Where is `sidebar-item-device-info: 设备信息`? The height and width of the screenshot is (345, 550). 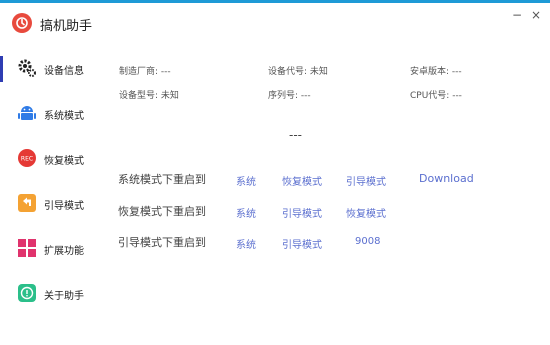
sidebar-item-device-info: 设备信息 is located at coordinates (50, 69).